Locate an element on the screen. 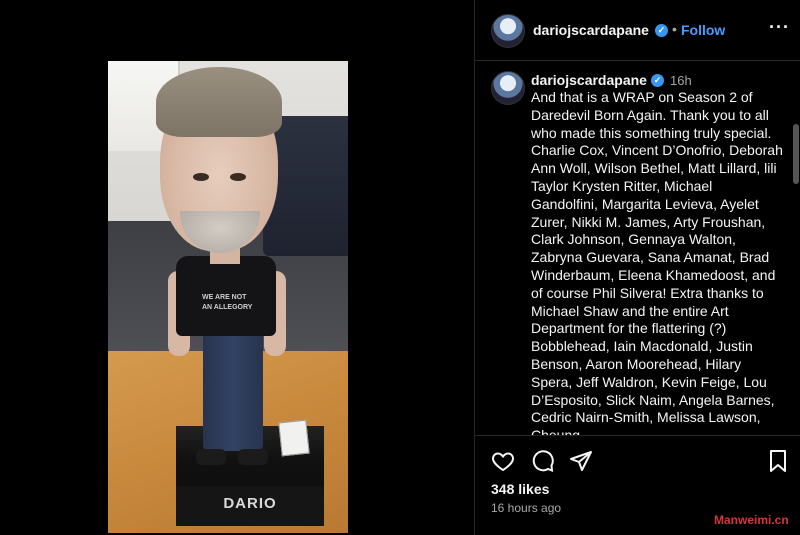 This screenshot has height=535, width=800. bobblehead-base-label: DARIO is located at coordinates (250, 503).